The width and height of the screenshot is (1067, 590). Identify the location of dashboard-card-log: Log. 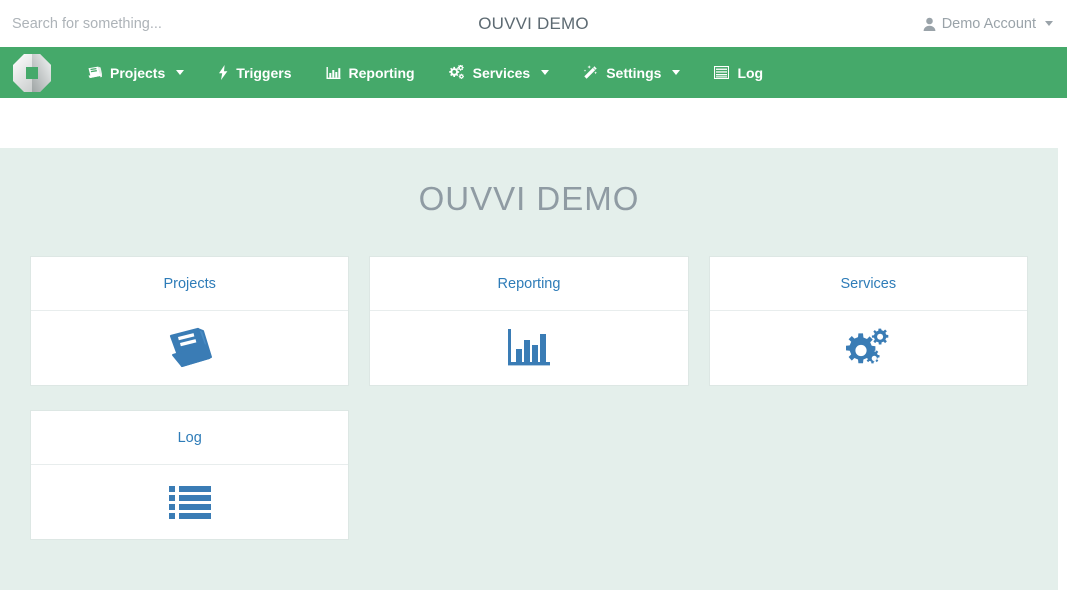
(190, 475).